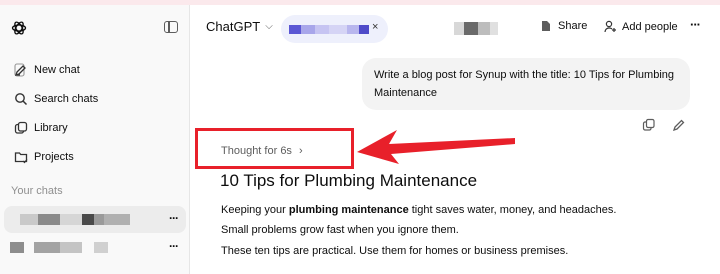  What do you see at coordinates (21, 99) in the screenshot?
I see `search-icon` at bounding box center [21, 99].